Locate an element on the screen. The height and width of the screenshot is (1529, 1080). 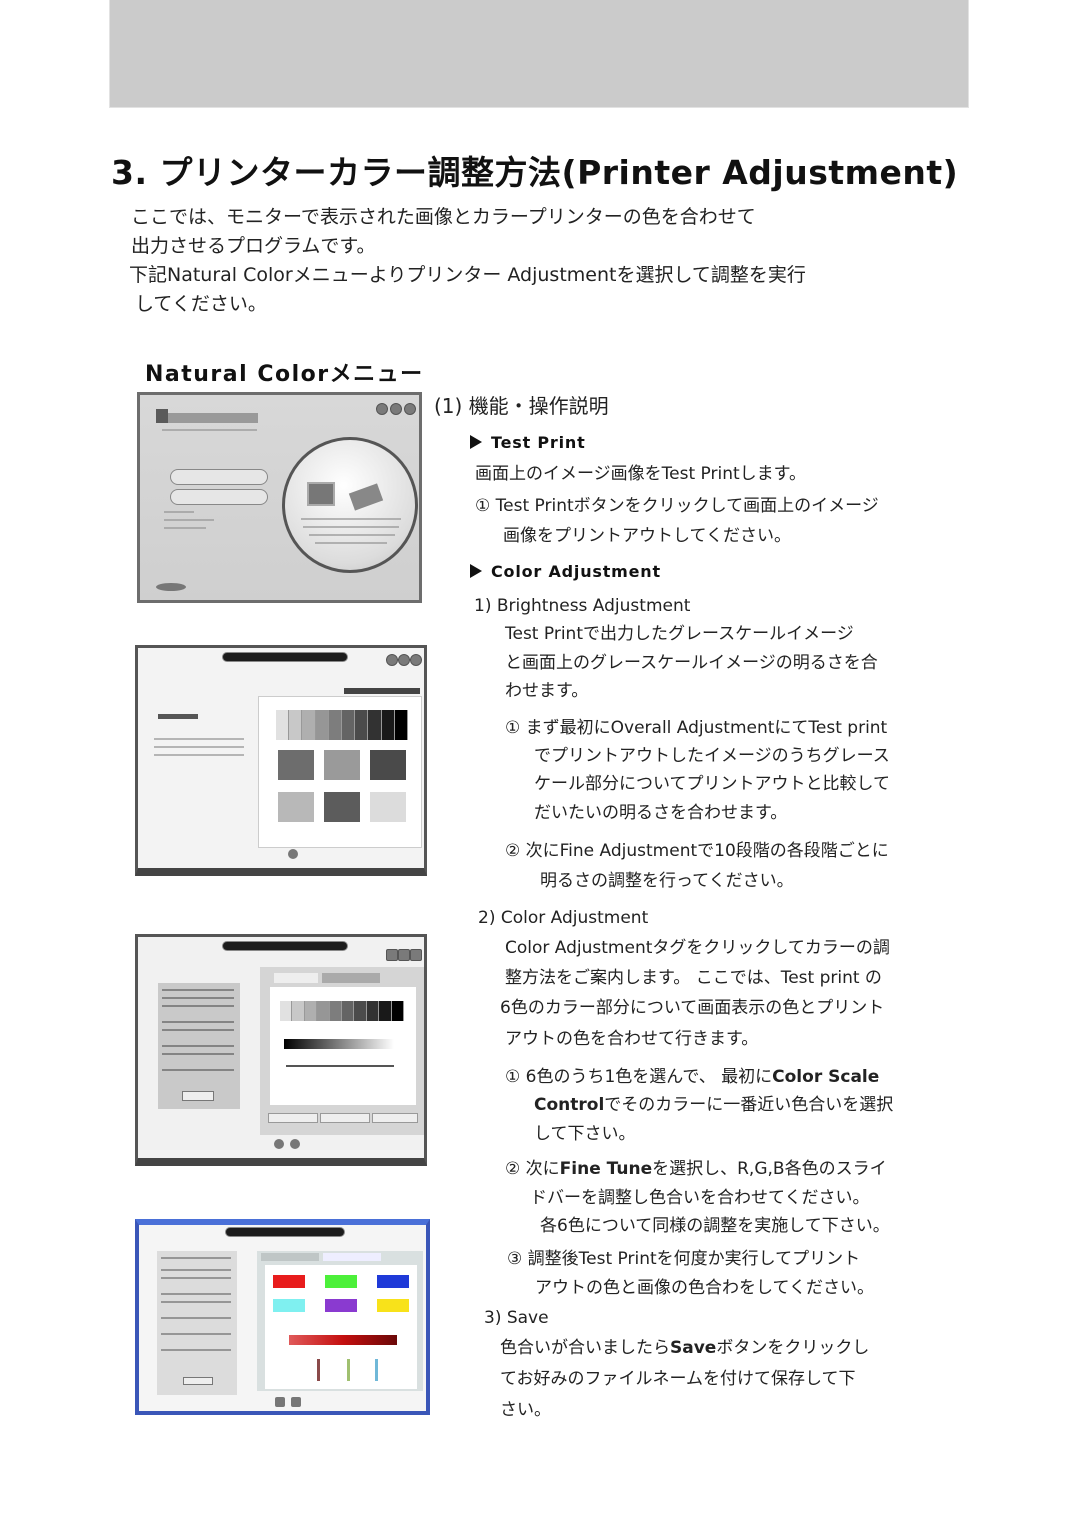
page-title: 3. プリンターカラー調整方法(Printer Adjustment) is located at coordinates (535, 172).